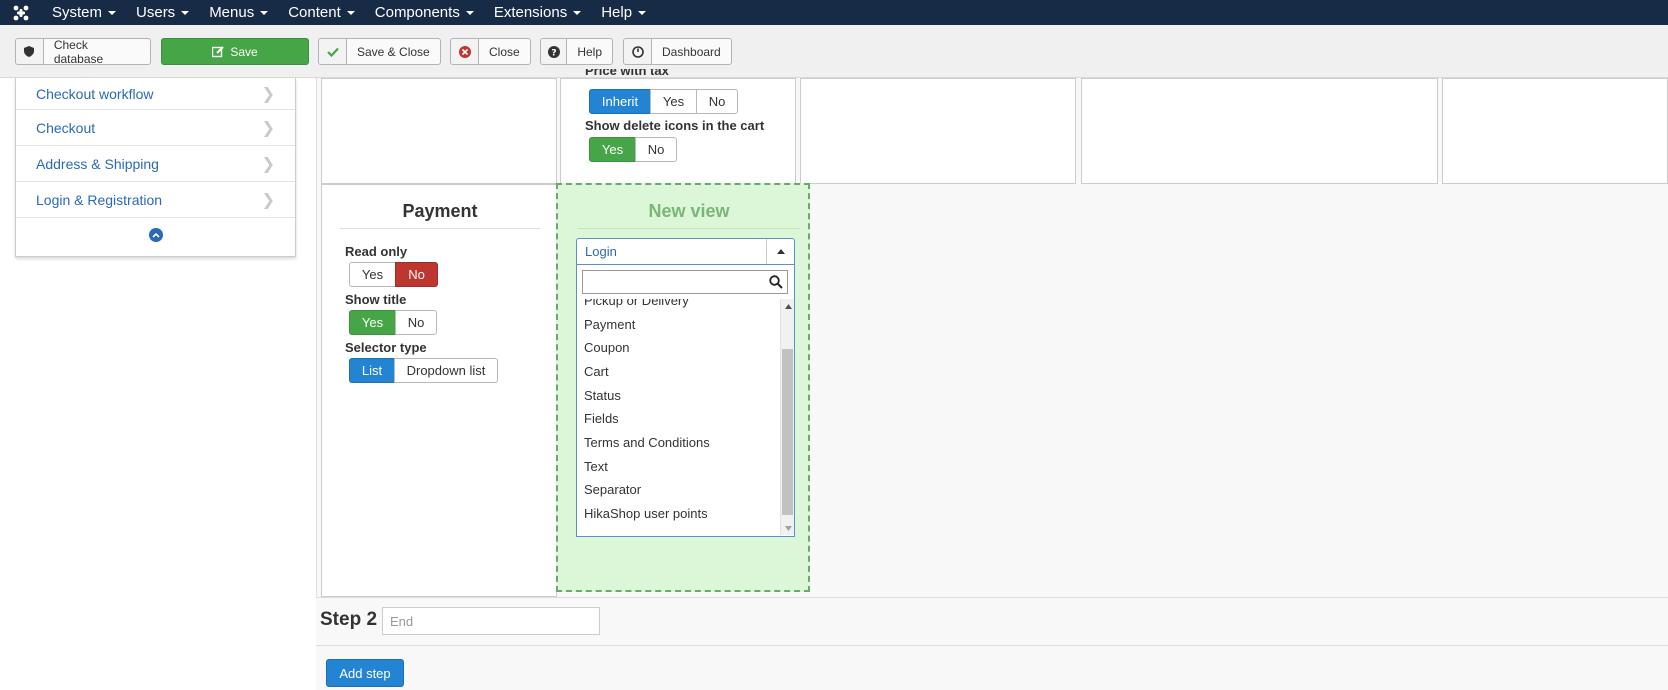  Describe the element at coordinates (530, 12) in the screenshot. I see `menu-extensions-label: Extensions` at that location.